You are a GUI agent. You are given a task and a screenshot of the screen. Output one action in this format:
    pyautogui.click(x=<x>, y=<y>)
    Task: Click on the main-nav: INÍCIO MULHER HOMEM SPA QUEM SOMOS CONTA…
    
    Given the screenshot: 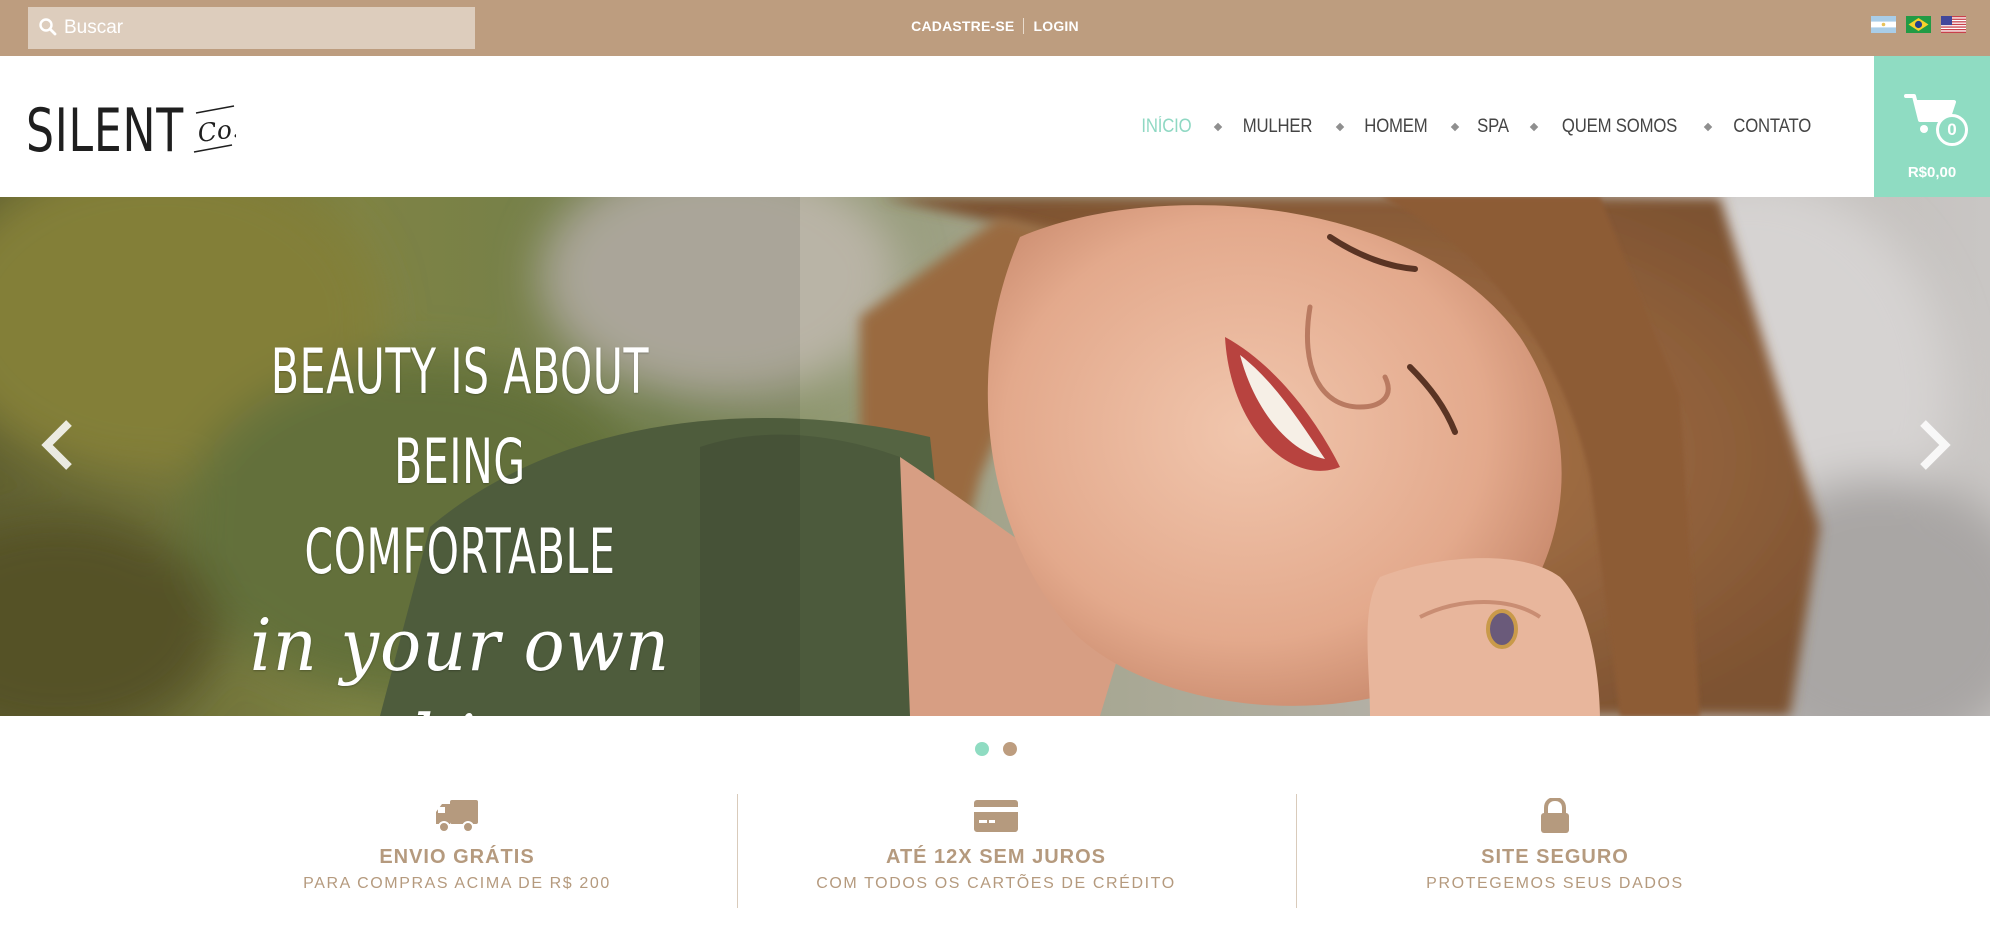 What is the action you would take?
    pyautogui.click(x=1477, y=126)
    